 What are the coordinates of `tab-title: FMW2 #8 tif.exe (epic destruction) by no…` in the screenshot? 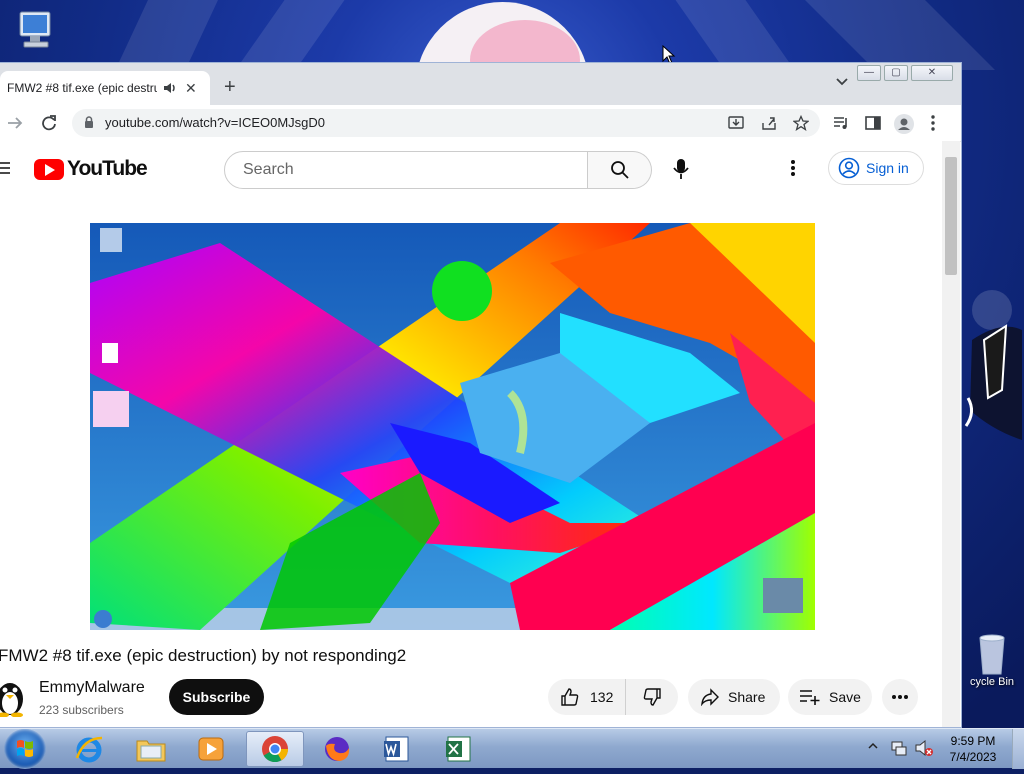 It's located at (82, 88).